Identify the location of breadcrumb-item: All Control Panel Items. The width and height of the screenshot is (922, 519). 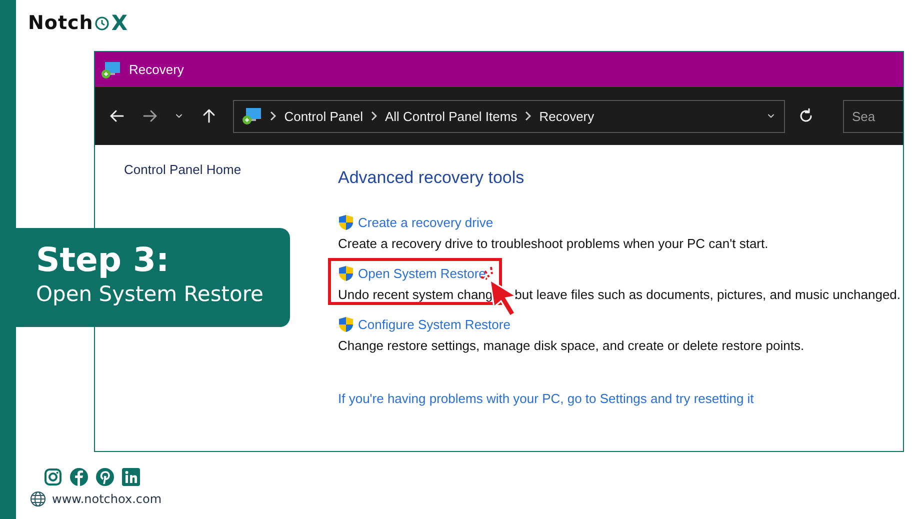
(451, 116).